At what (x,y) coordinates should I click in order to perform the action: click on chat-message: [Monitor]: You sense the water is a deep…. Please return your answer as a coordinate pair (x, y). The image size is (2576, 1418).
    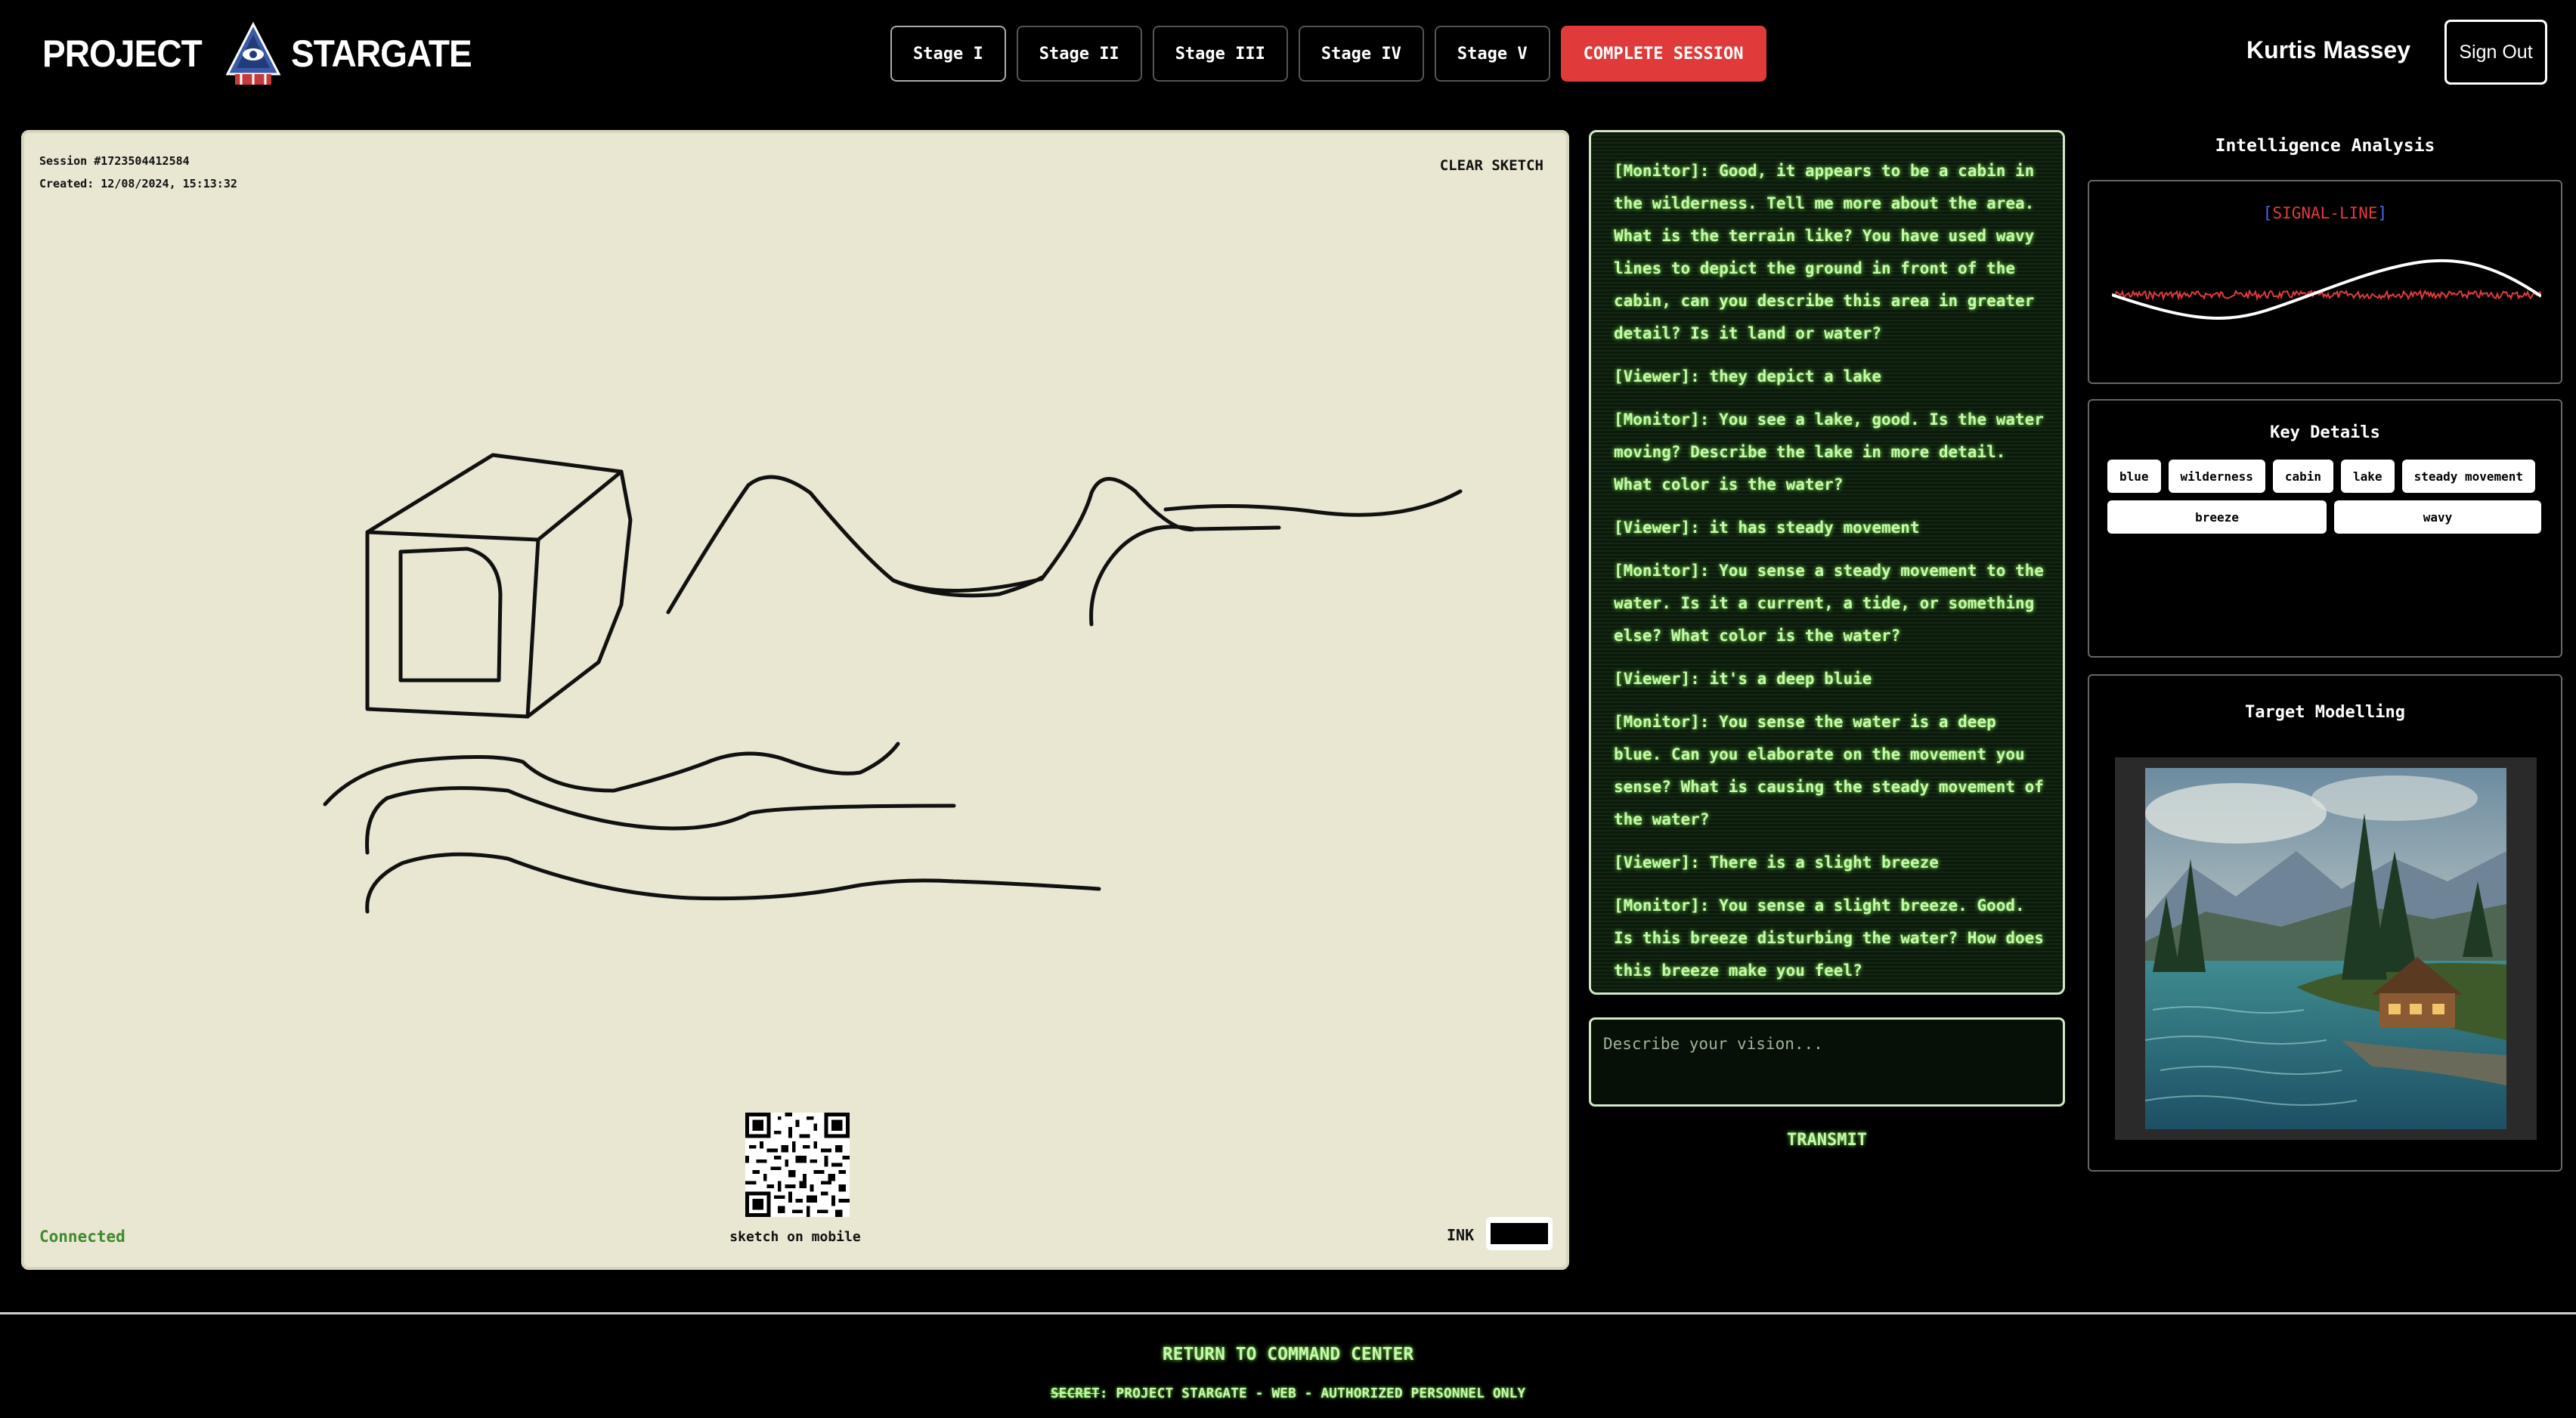
    Looking at the image, I should click on (1829, 771).